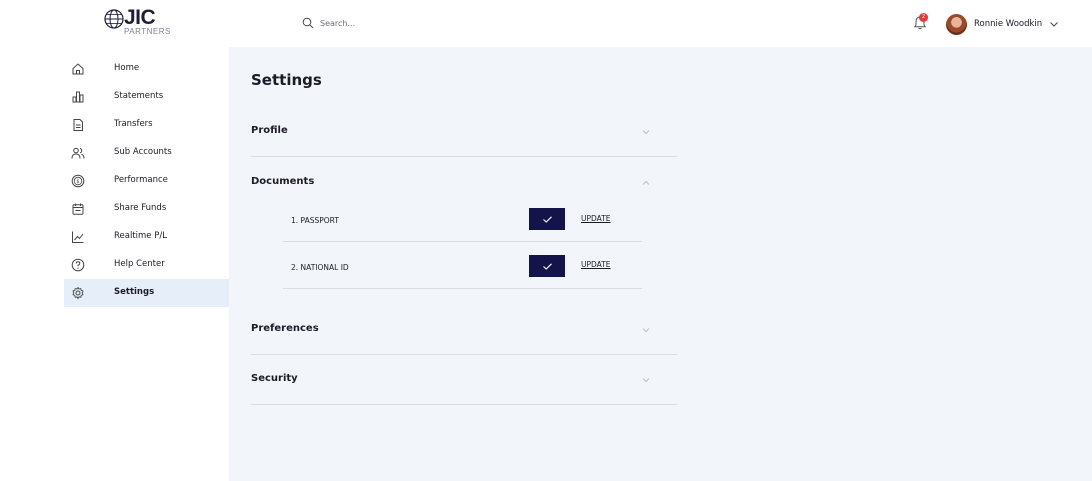 This screenshot has height=481, width=1092. What do you see at coordinates (286, 80) in the screenshot?
I see `page-title: Settings` at bounding box center [286, 80].